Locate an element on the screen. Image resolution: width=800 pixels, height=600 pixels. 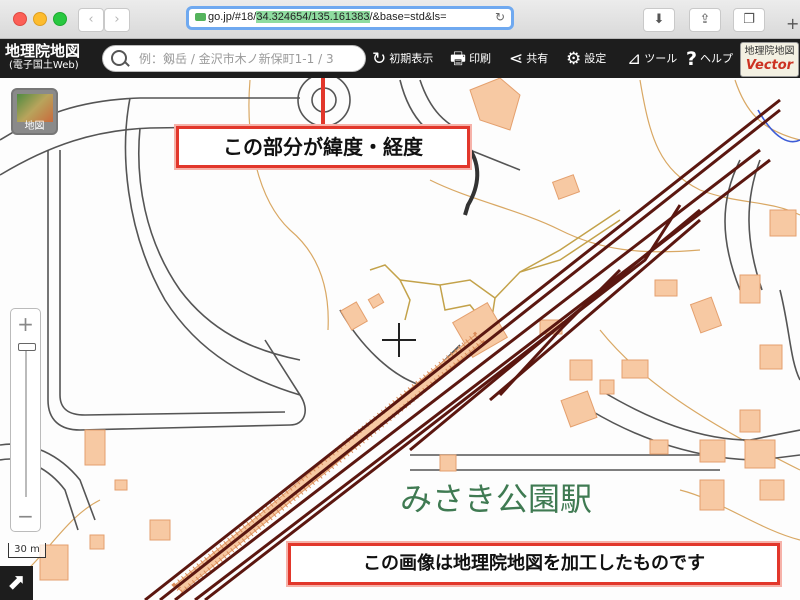
url-coordinates: 34.324654/135.161383 is located at coordinates (313, 17).